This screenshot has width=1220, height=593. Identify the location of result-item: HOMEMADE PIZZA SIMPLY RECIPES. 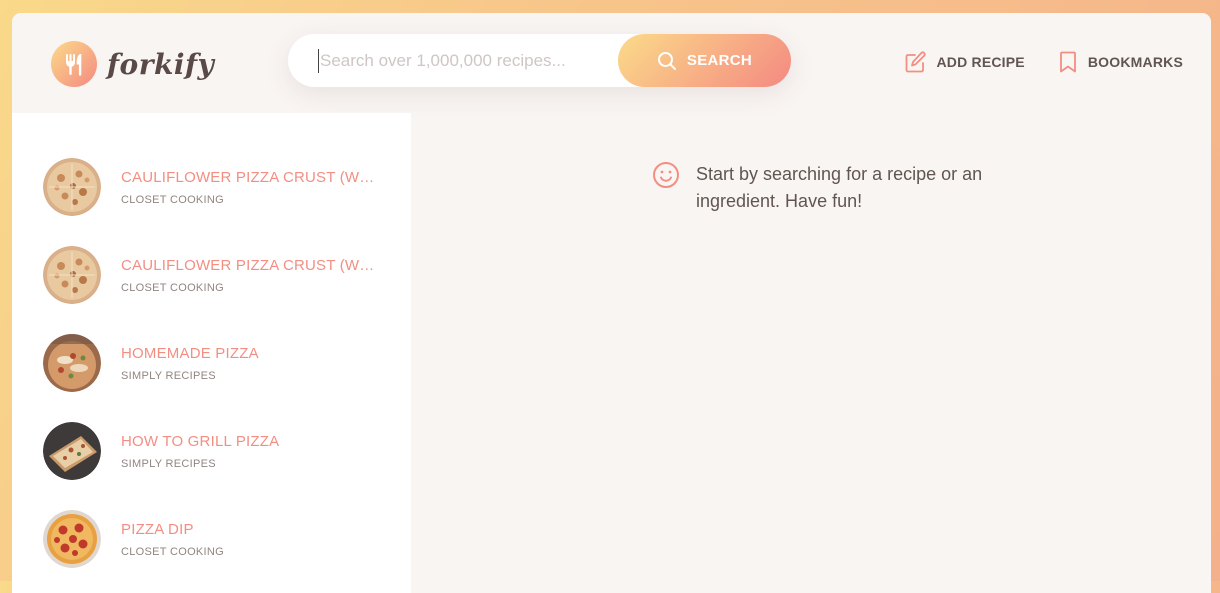
(213, 363).